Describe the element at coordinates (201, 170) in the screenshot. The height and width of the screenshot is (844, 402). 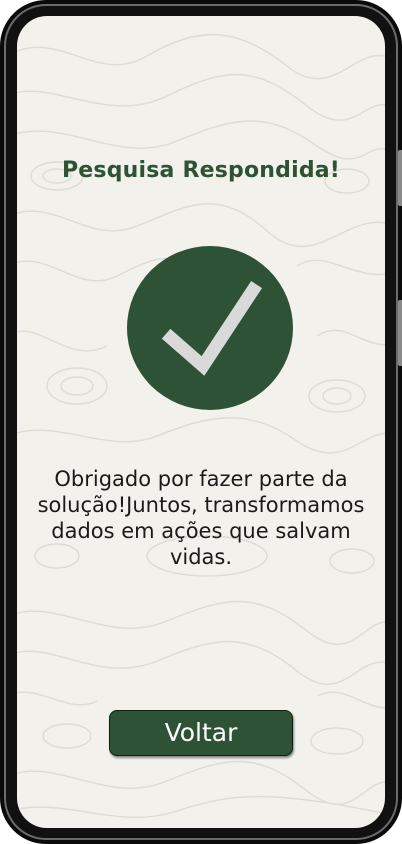
I see `page-title: Pesquisa Respondida!` at that location.